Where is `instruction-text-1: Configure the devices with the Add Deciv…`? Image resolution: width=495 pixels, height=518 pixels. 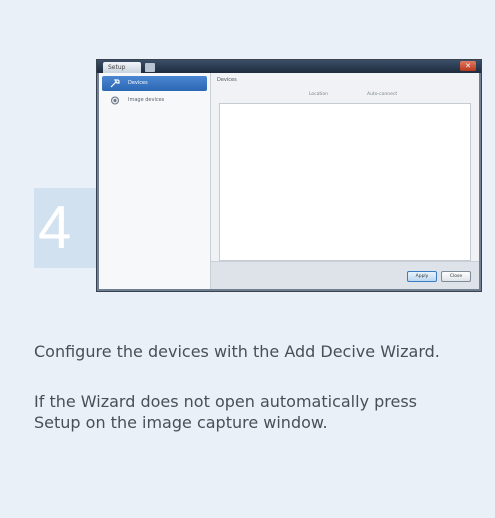 instruction-text-1: Configure the devices with the Add Deciv… is located at coordinates (237, 351).